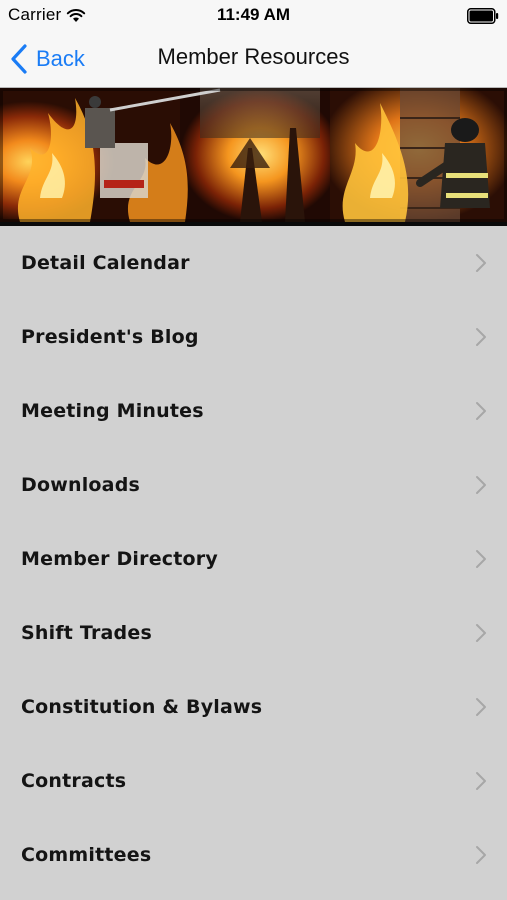 The image size is (507, 900). I want to click on fire-scene-illustration, so click(253, 155).